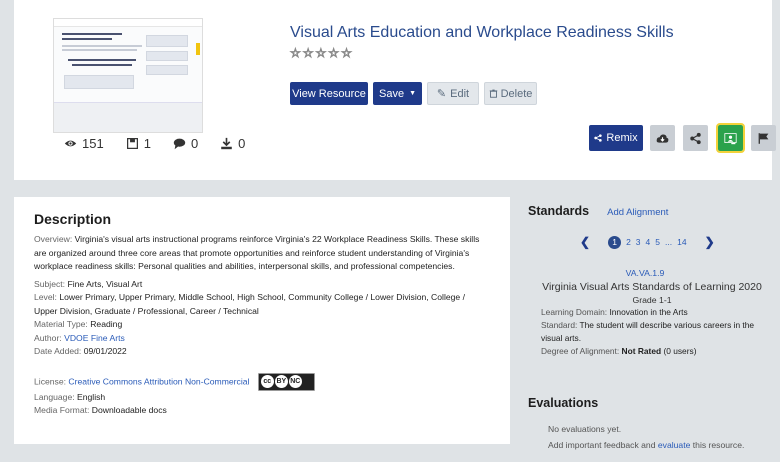  Describe the element at coordinates (128, 75) in the screenshot. I see `resource-thumbnail` at that location.